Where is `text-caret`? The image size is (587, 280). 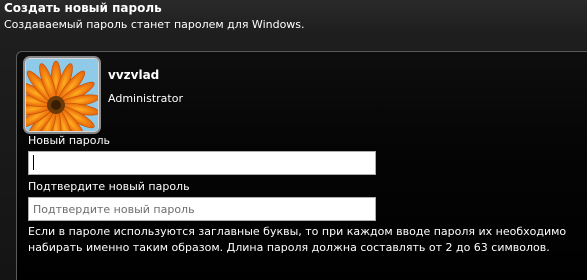 text-caret is located at coordinates (33, 162).